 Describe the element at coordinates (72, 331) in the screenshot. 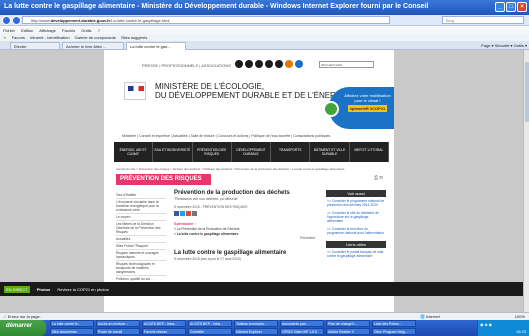

I see `quicklaunch-item: Mes documents` at that location.